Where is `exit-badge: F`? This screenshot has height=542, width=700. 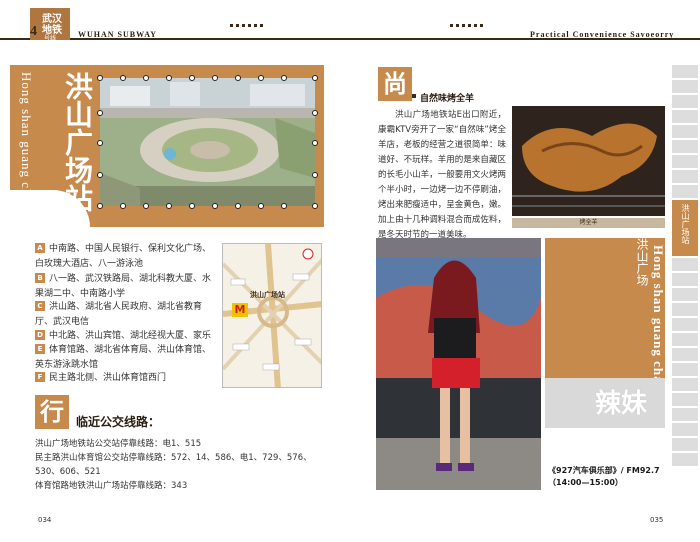 exit-badge: F is located at coordinates (40, 377).